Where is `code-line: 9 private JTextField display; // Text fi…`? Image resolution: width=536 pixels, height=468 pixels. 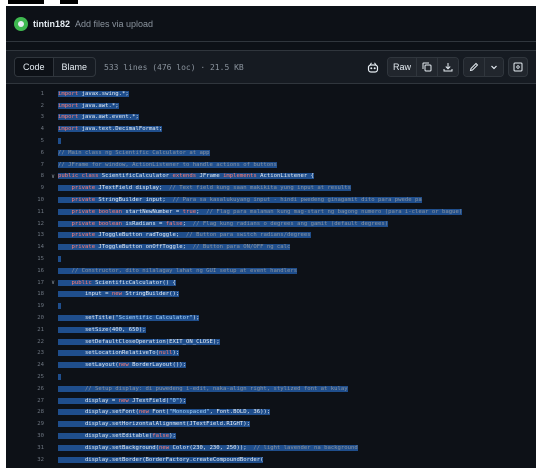
code-line: 9 private JTextField display; // Text fi… is located at coordinates (271, 188).